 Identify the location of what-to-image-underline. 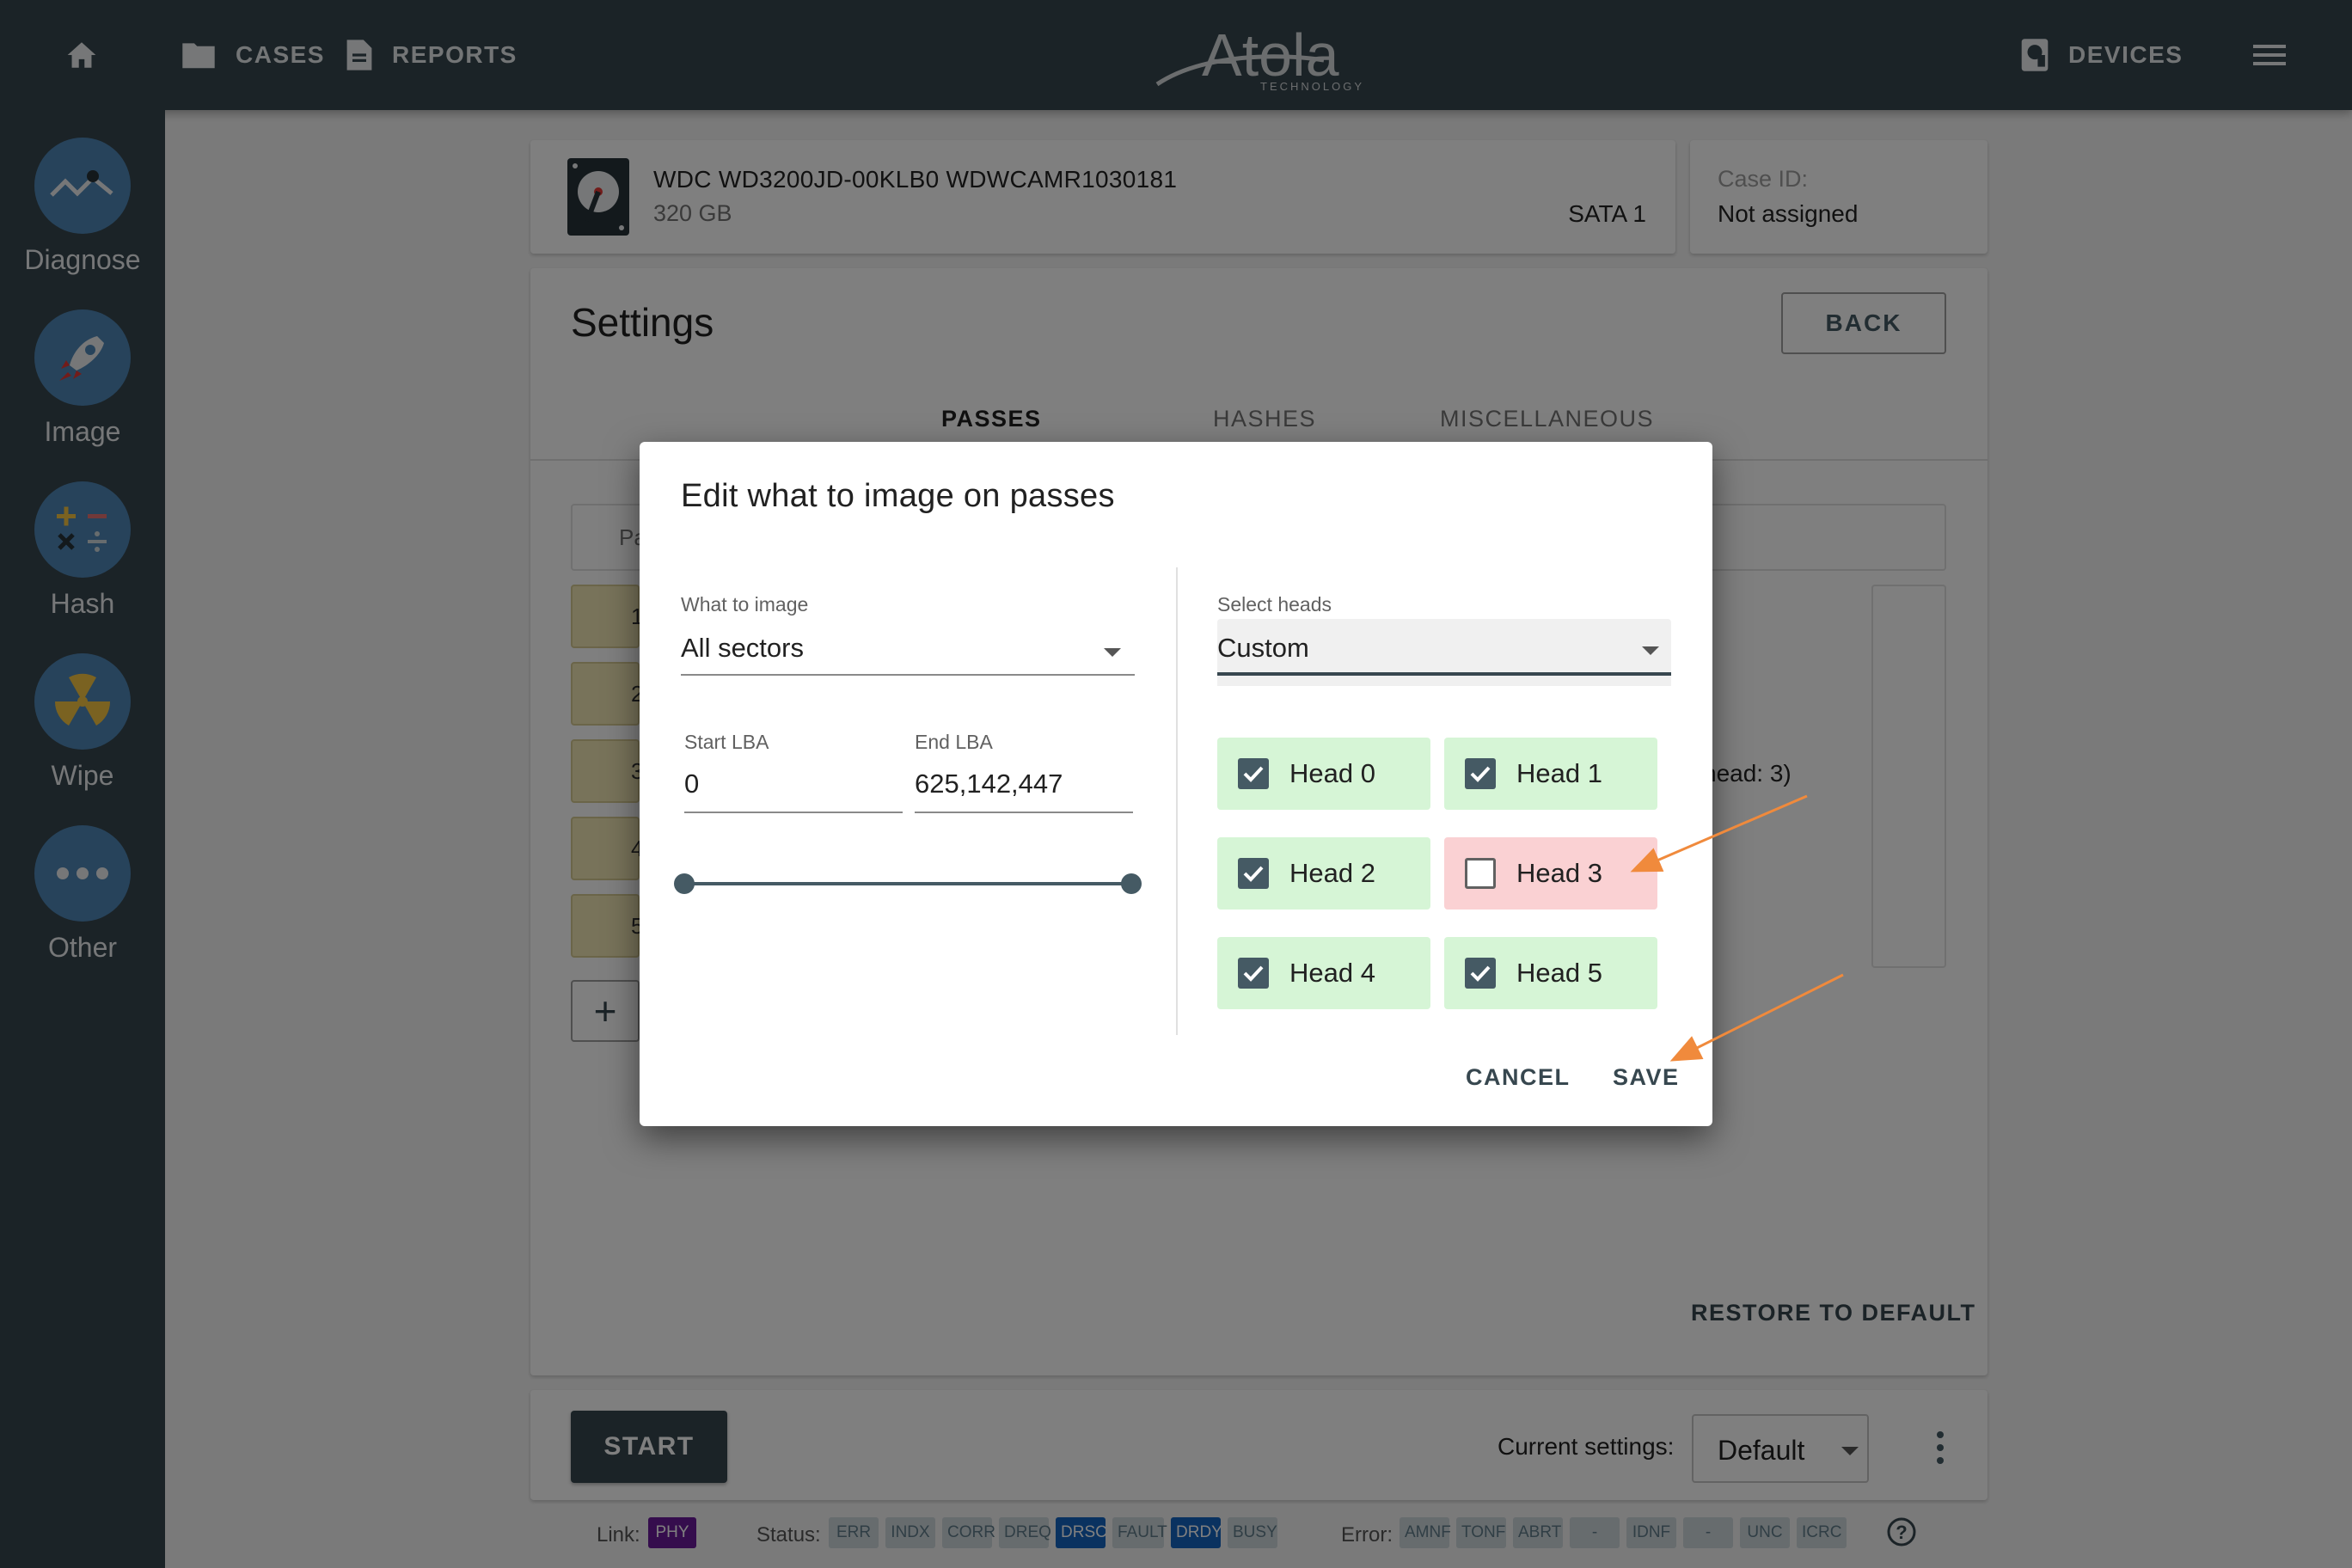
(908, 675).